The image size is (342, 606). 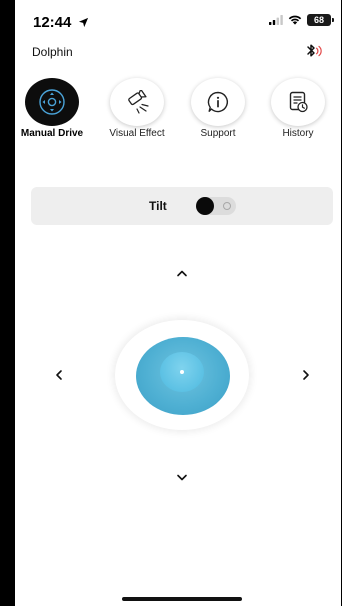 I want to click on gamepad-icon, so click(x=52, y=102).